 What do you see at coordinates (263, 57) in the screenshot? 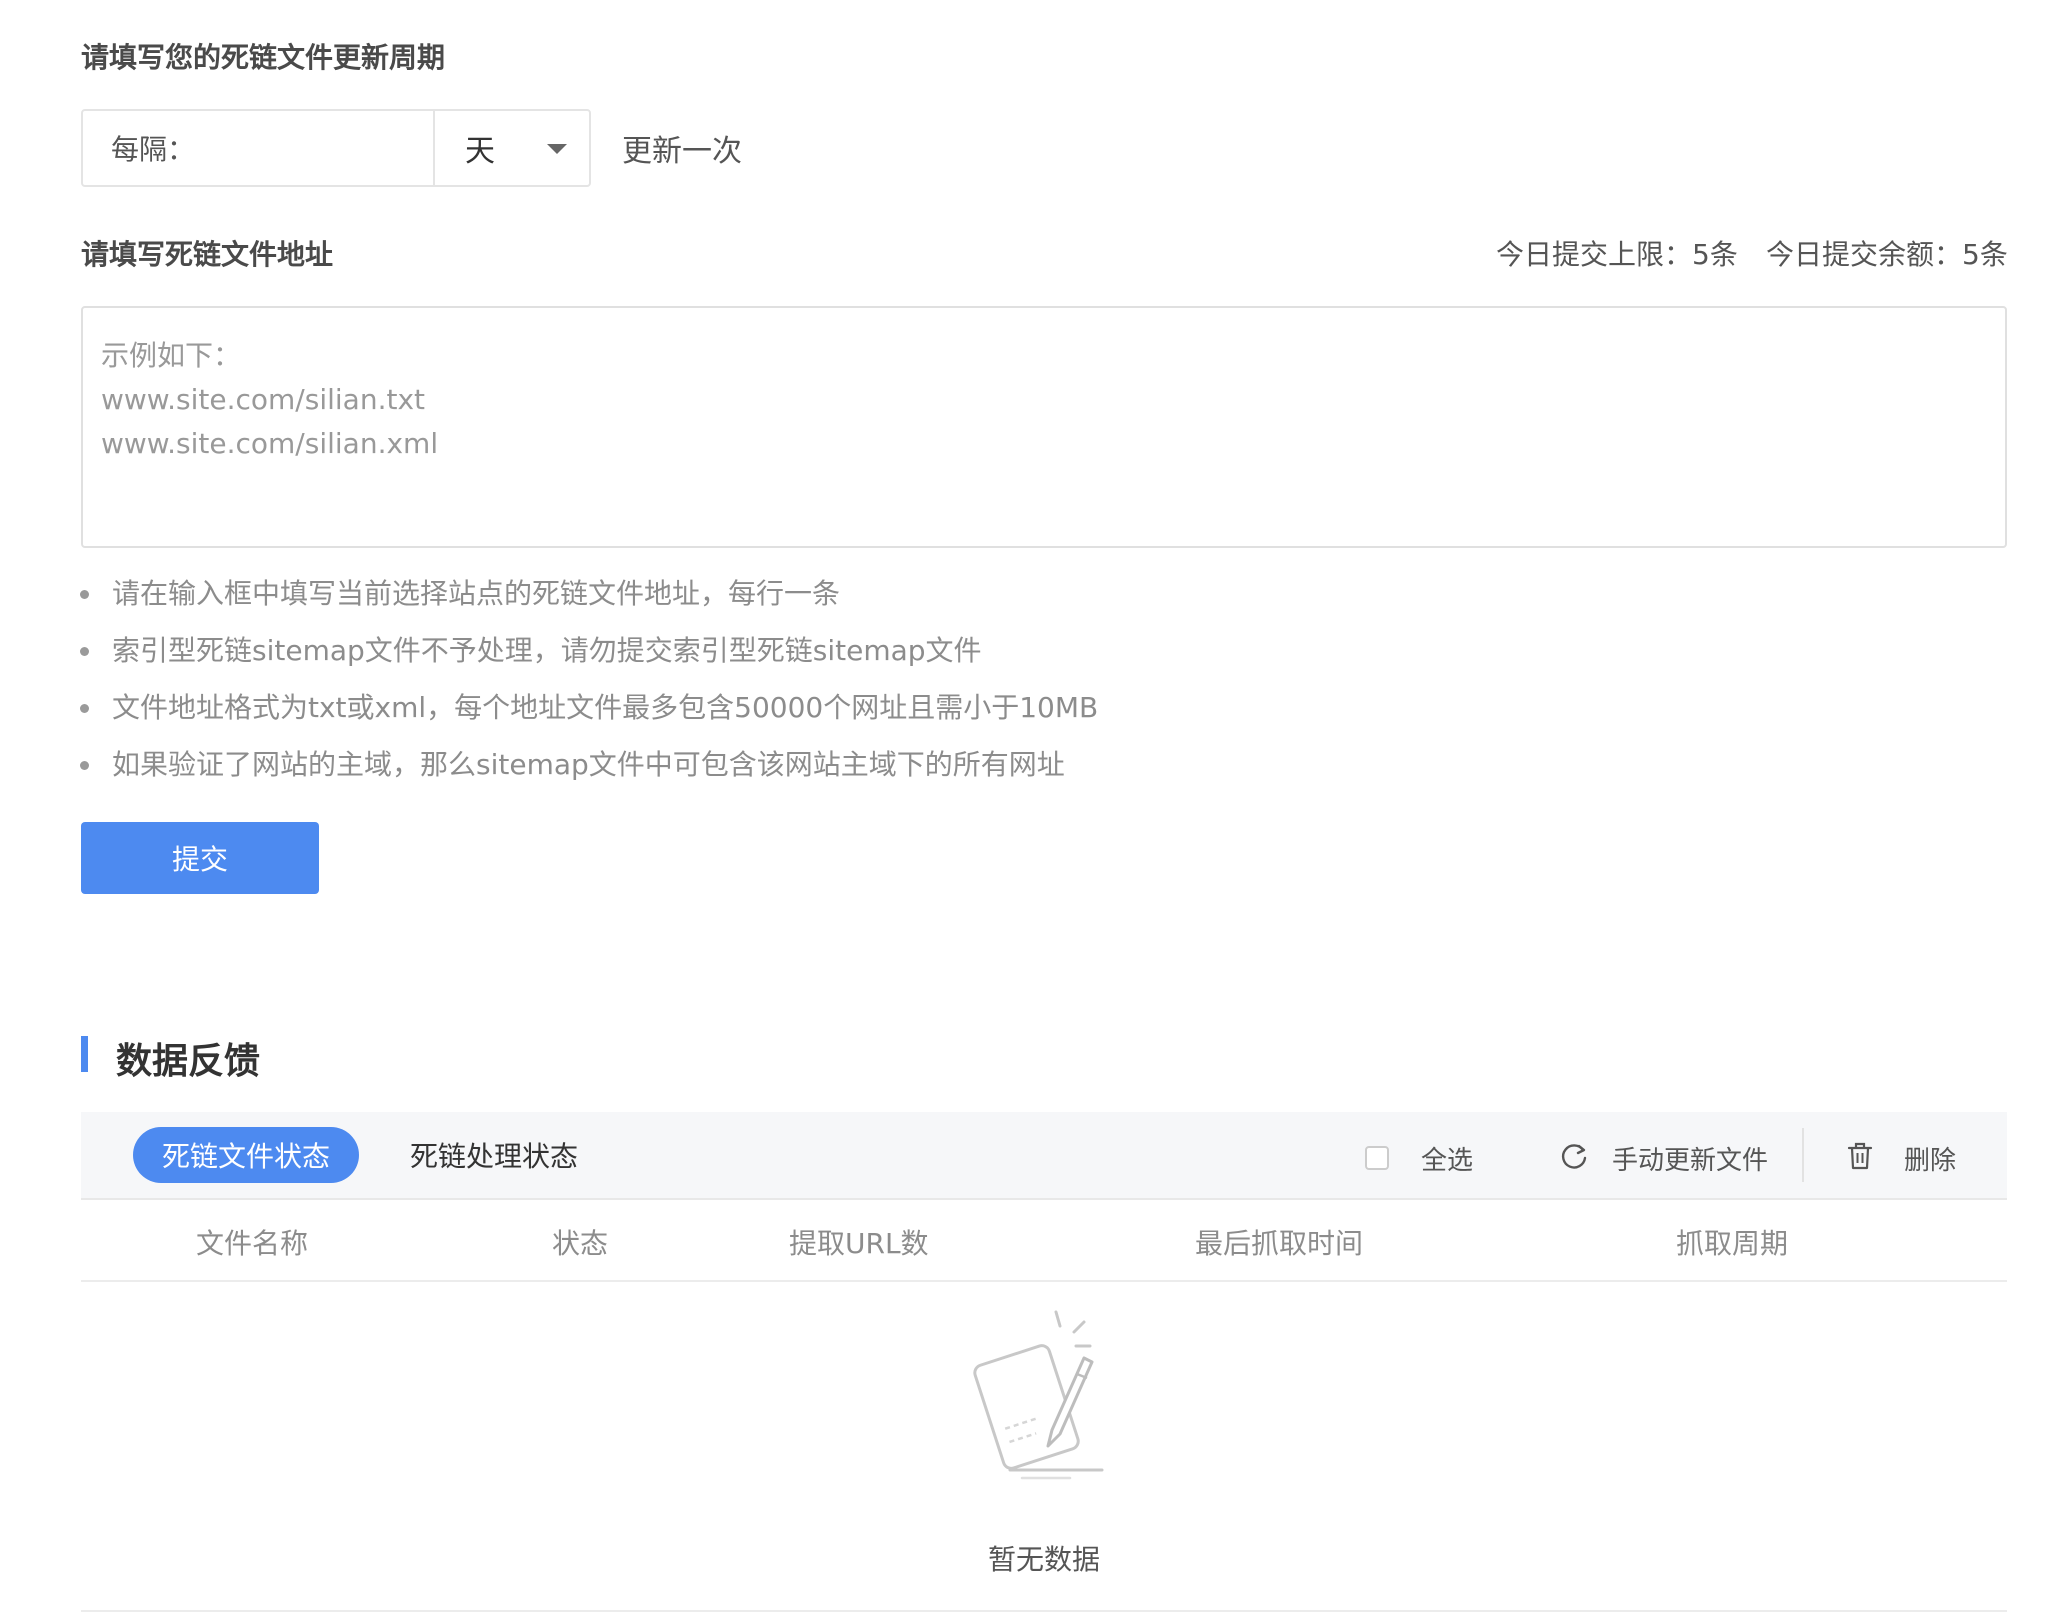
I see `update-cycle-title: 请填写您的死链文件更新周期` at bounding box center [263, 57].